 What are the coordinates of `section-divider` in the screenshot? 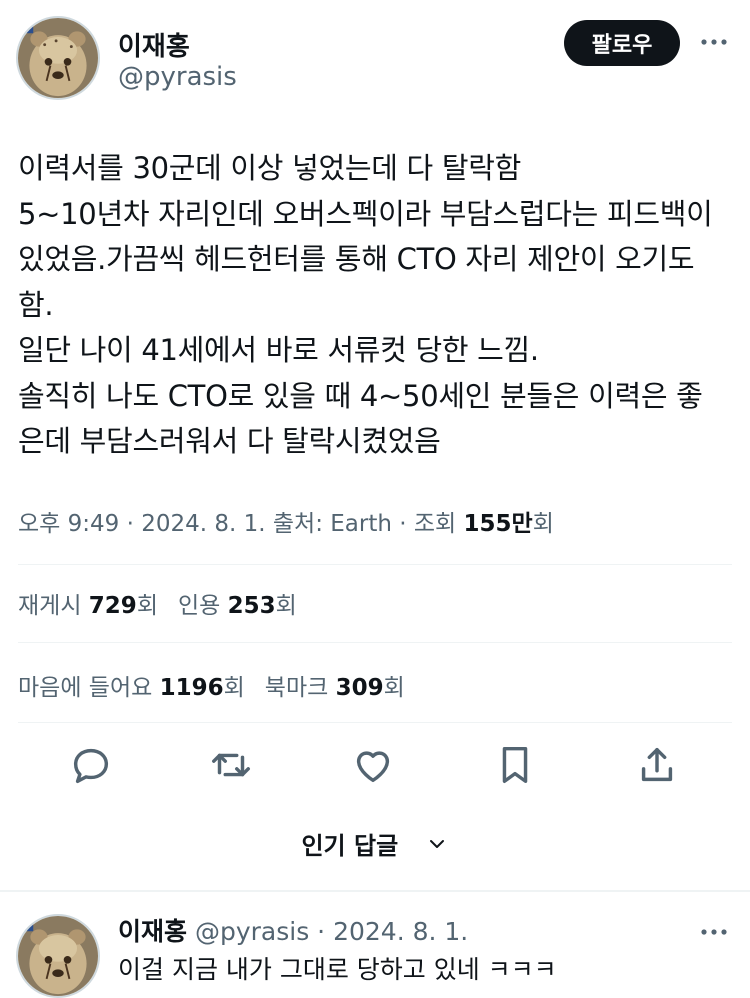 It's located at (375, 891).